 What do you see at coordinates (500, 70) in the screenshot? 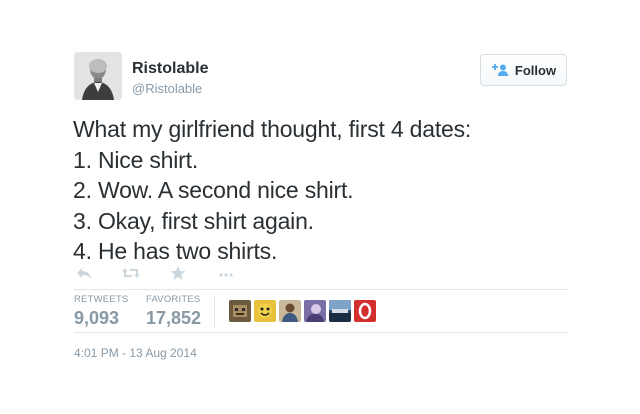
I see `add-user-icon` at bounding box center [500, 70].